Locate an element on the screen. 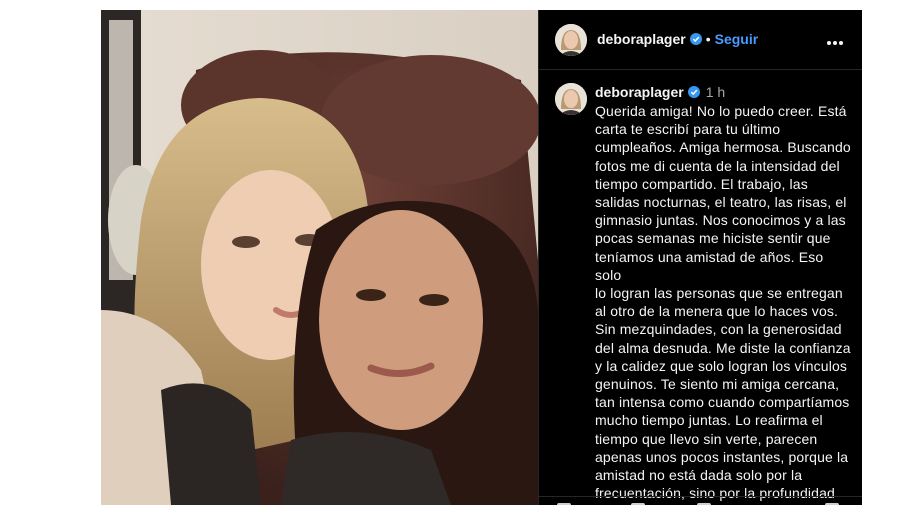  caption-header: deboraplager 1 h is located at coordinates (660, 92).